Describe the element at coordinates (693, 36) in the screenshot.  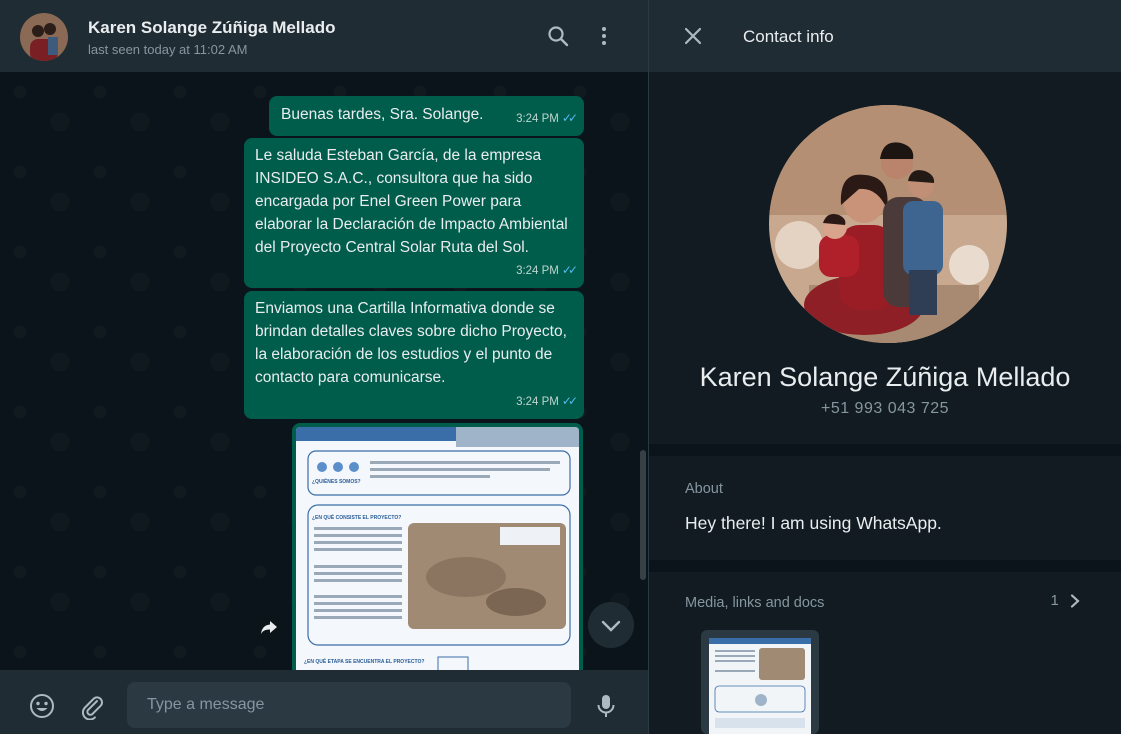
I see `close-icon` at that location.